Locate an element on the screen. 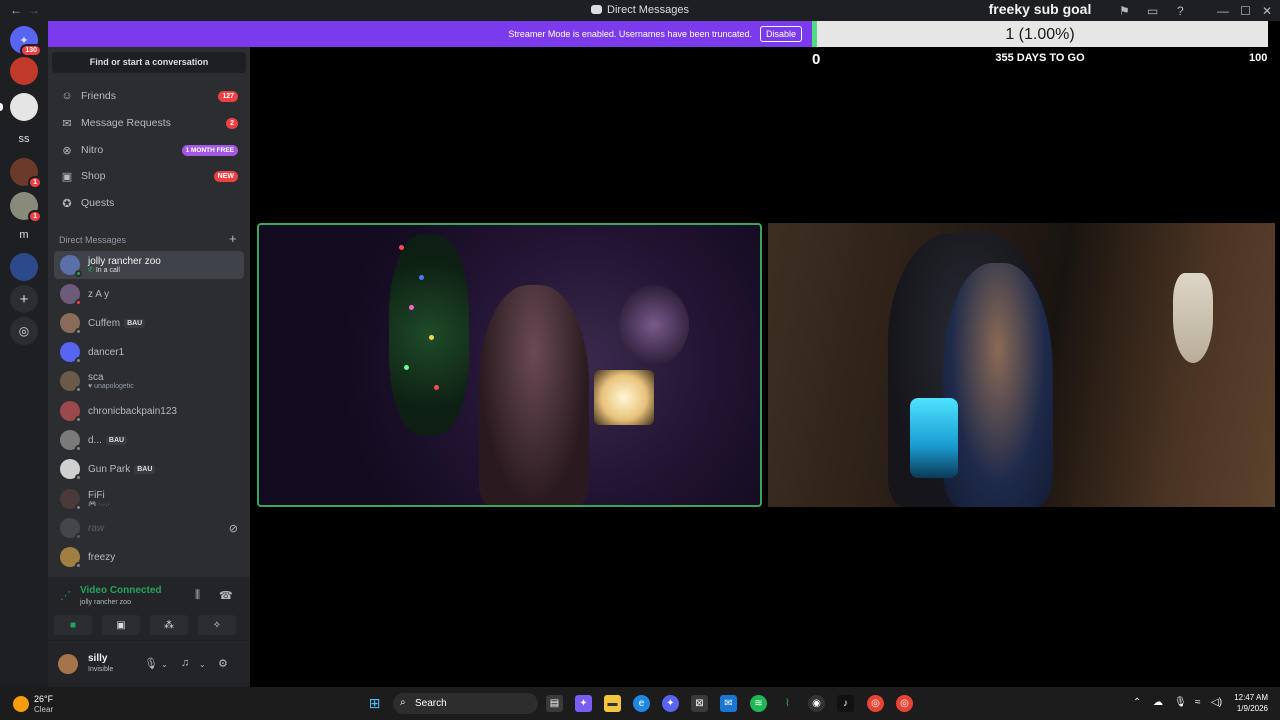 The height and width of the screenshot is (720, 1280). file-explorer-icon: ▬ is located at coordinates (612, 703).